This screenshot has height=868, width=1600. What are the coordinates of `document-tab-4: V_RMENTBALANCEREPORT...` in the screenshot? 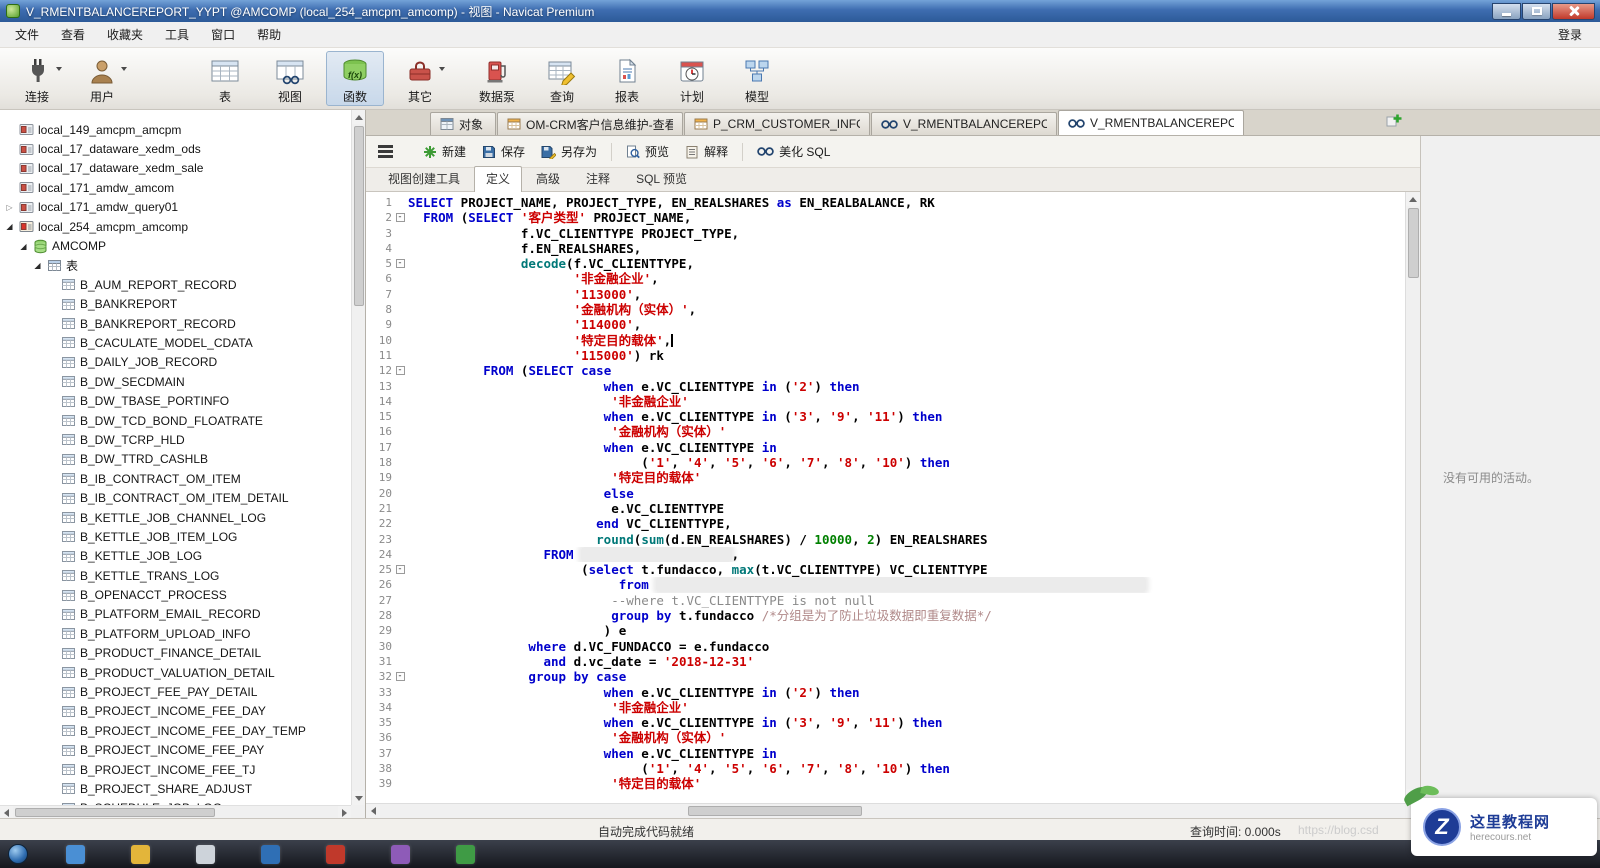 It's located at (1151, 122).